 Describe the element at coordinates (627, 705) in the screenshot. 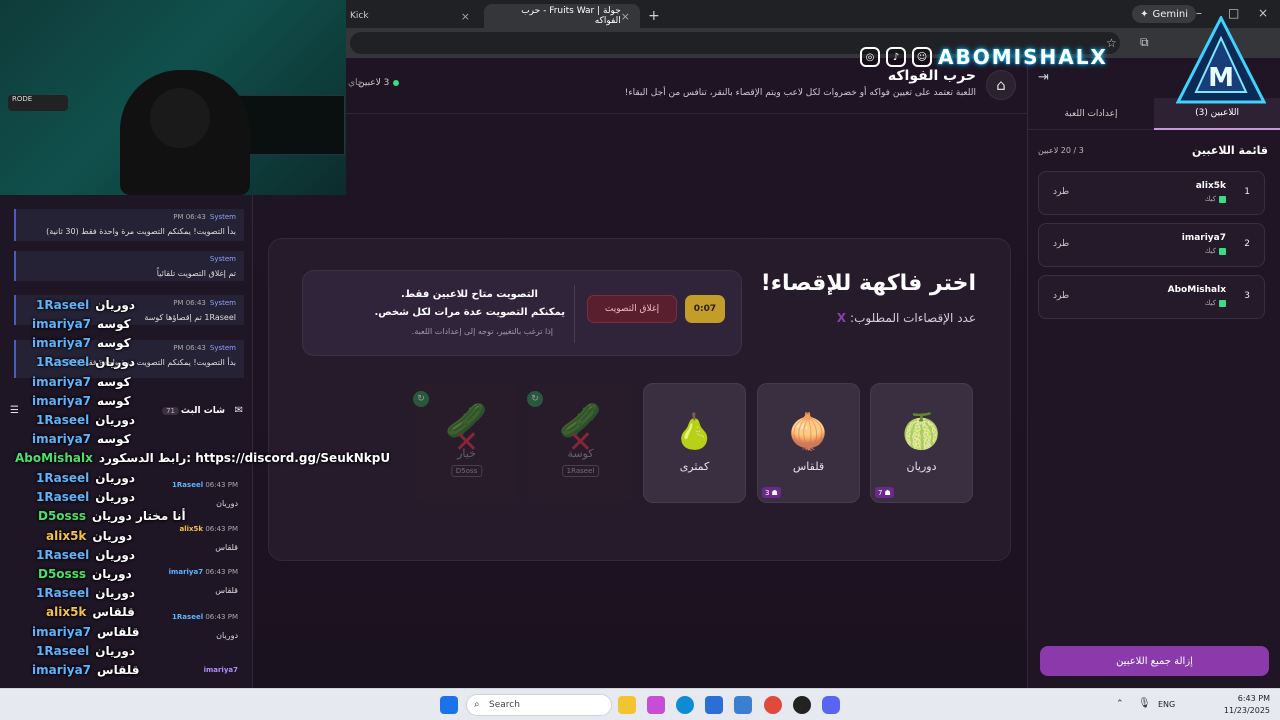

I see `file-explorer-icon` at that location.